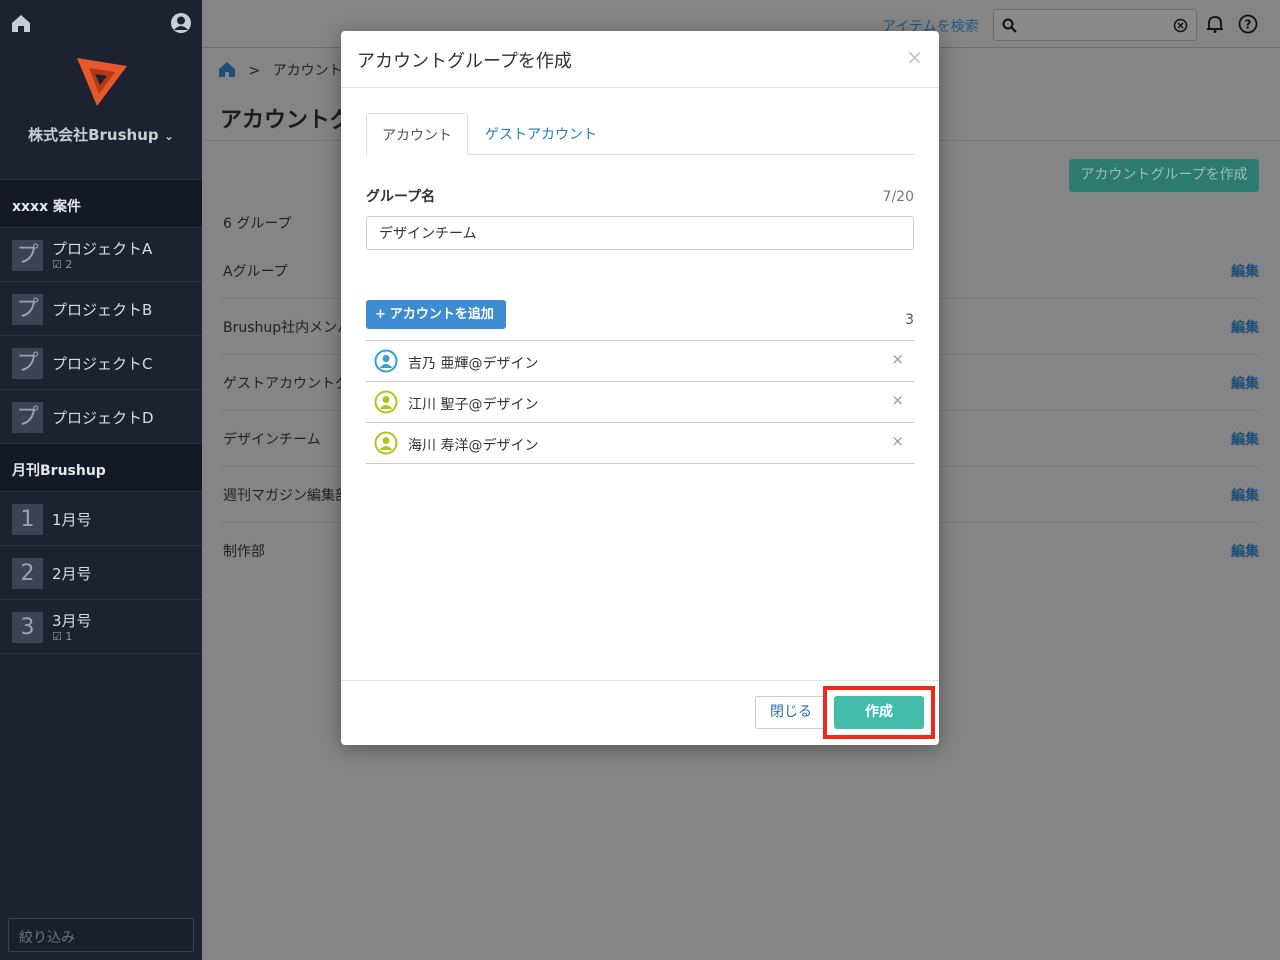 The height and width of the screenshot is (960, 1280). What do you see at coordinates (27, 573) in the screenshot?
I see `issue-badge: 2` at bounding box center [27, 573].